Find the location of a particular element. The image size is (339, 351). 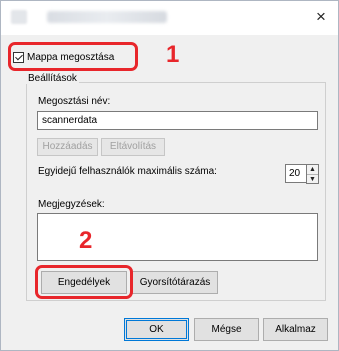

close-icon: × is located at coordinates (321, 16).